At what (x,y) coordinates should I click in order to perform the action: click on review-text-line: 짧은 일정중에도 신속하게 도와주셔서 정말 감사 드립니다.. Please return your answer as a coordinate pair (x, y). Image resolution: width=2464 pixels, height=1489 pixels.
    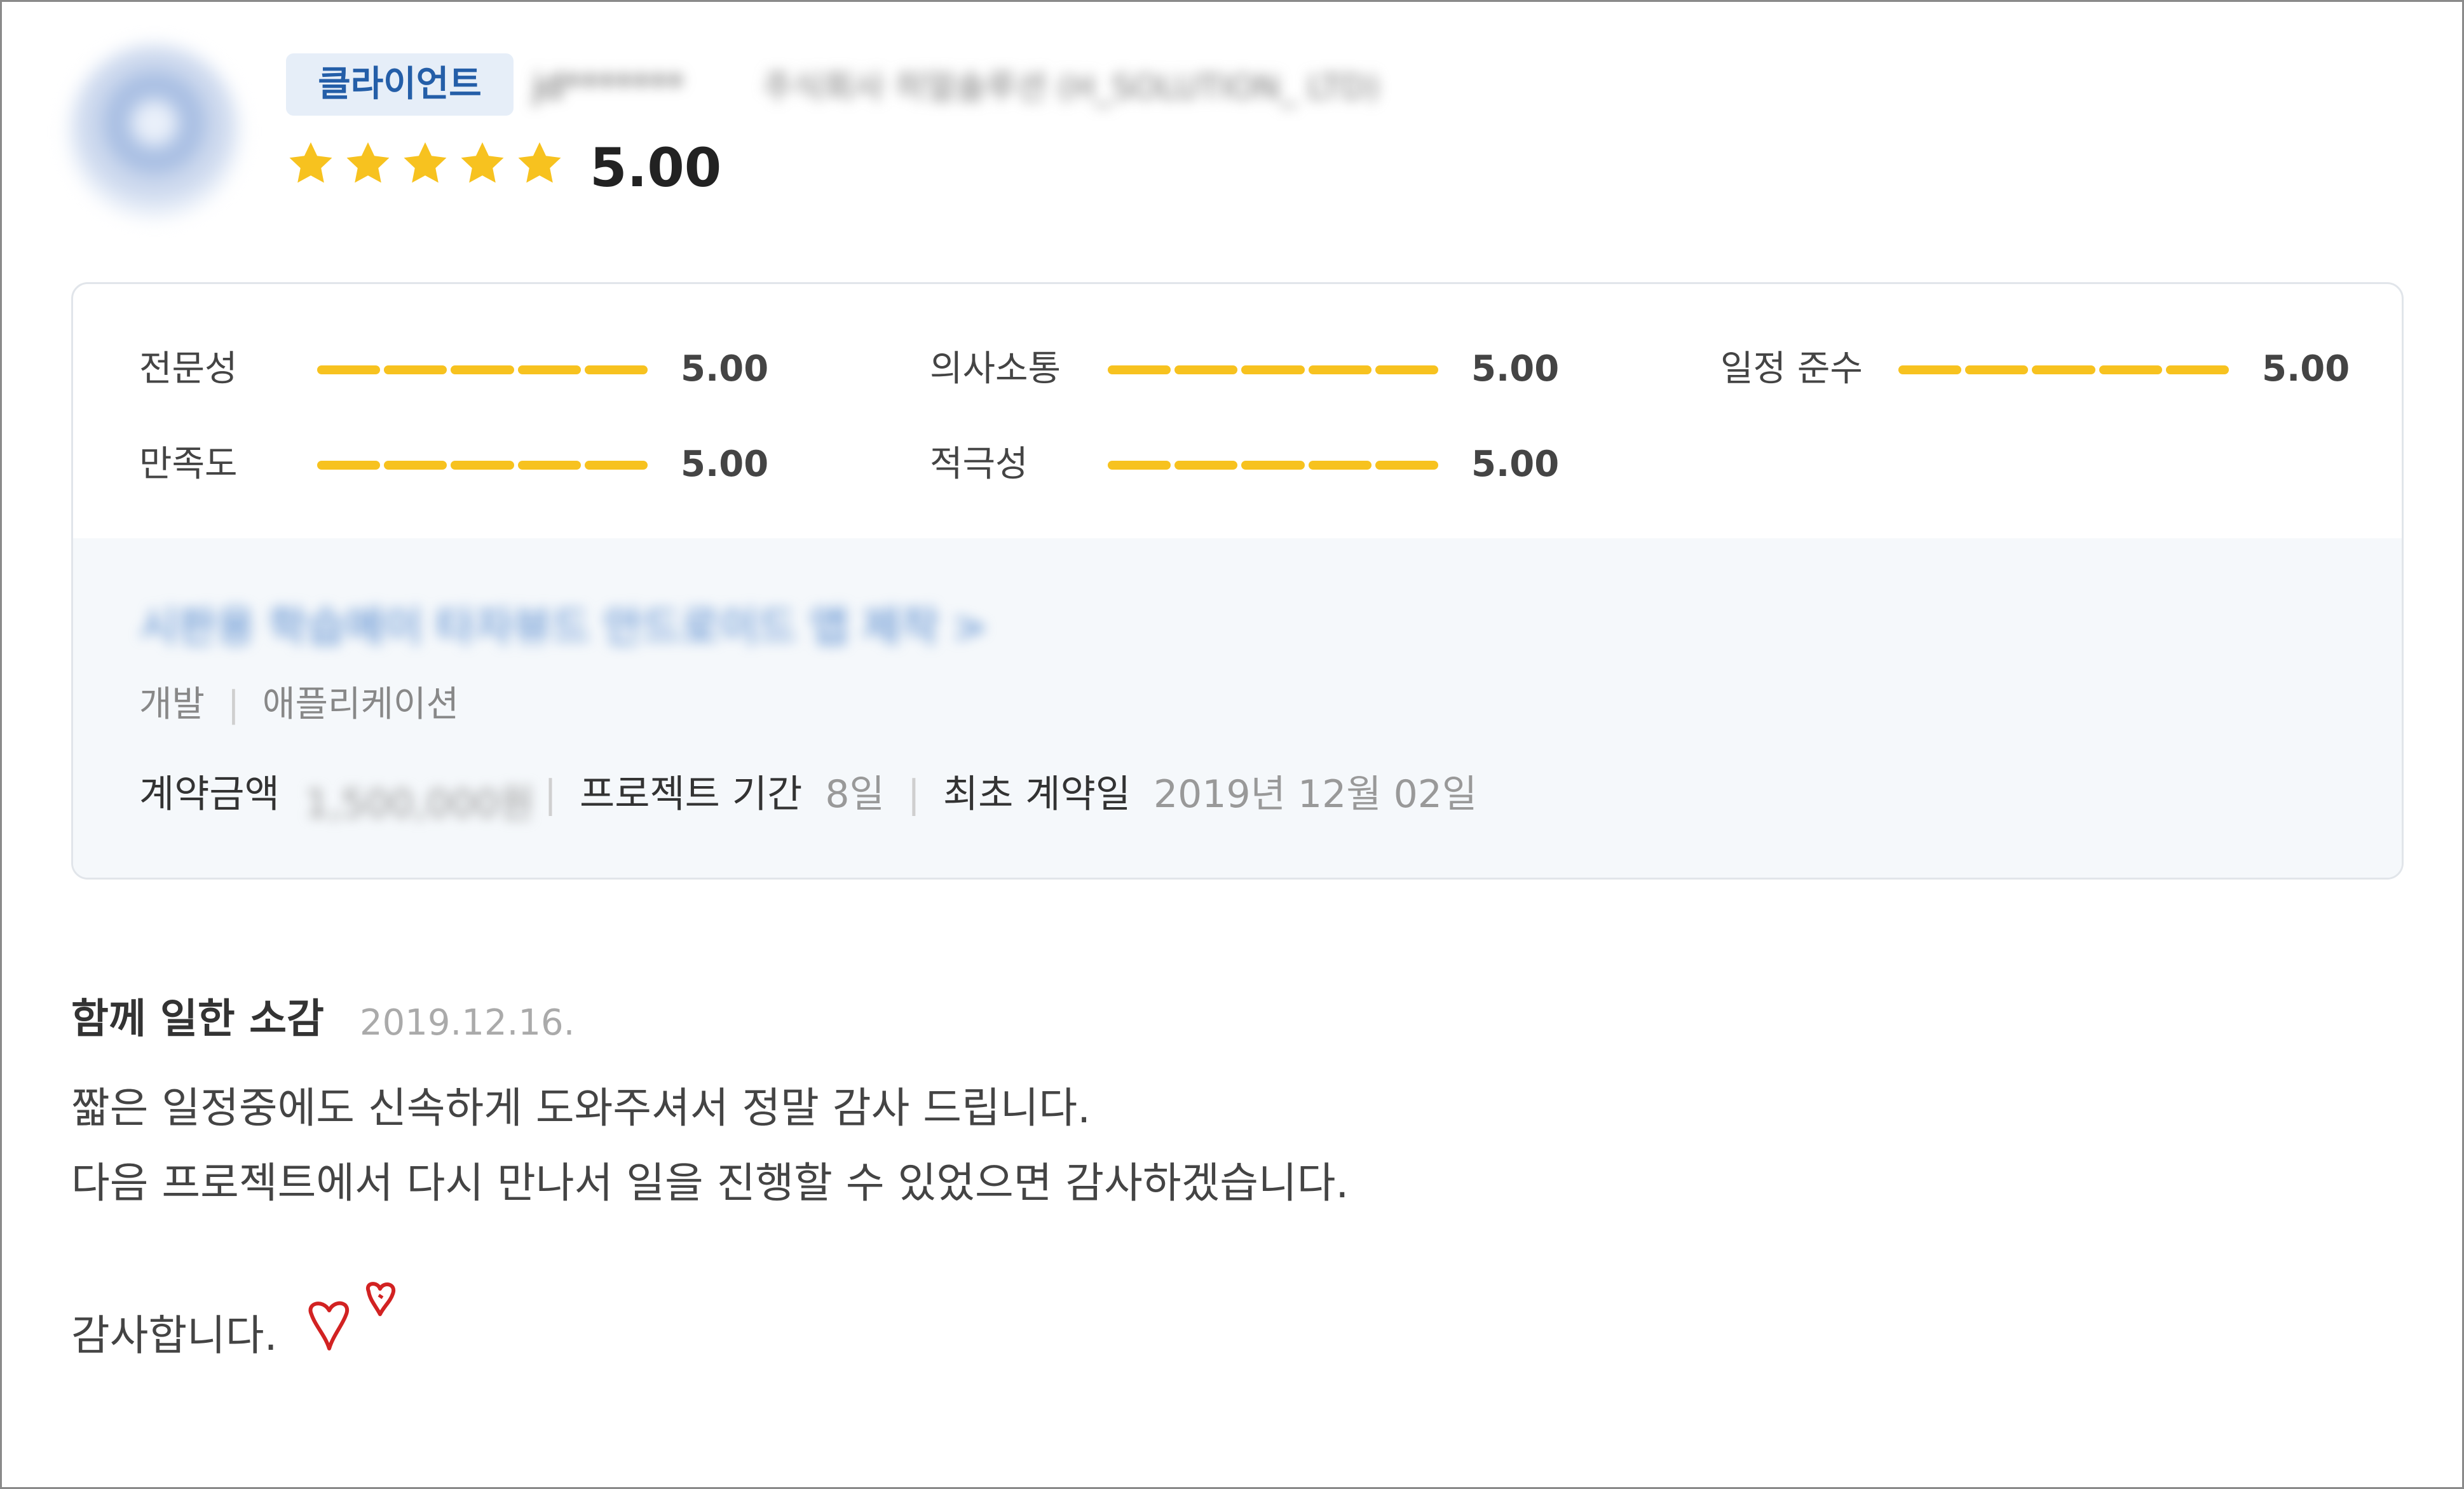
    Looking at the image, I should click on (581, 1108).